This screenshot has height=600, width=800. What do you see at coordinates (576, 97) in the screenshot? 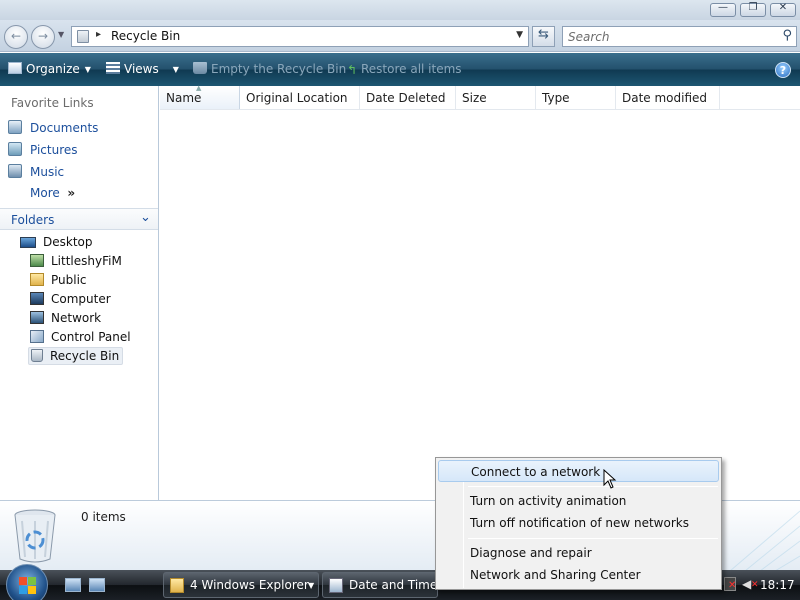
I see `column-type: Type` at bounding box center [576, 97].